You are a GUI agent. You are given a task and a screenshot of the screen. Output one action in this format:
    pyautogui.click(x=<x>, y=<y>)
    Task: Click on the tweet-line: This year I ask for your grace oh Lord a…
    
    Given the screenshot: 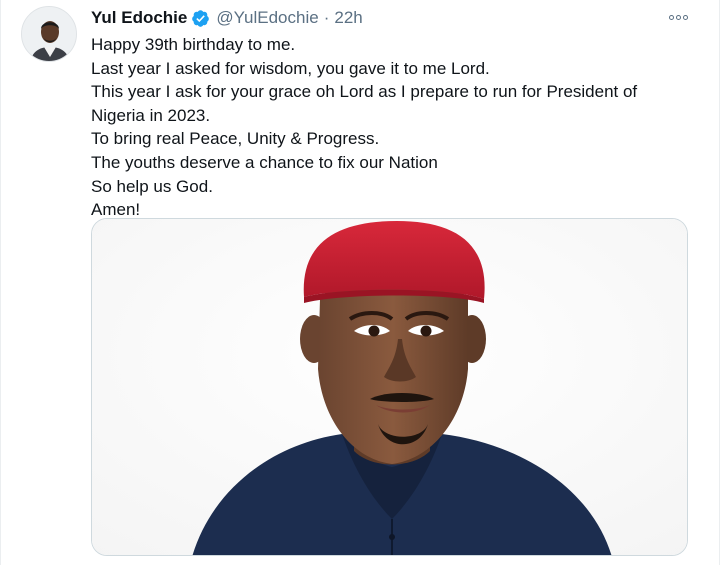 What is the action you would take?
    pyautogui.click(x=364, y=92)
    